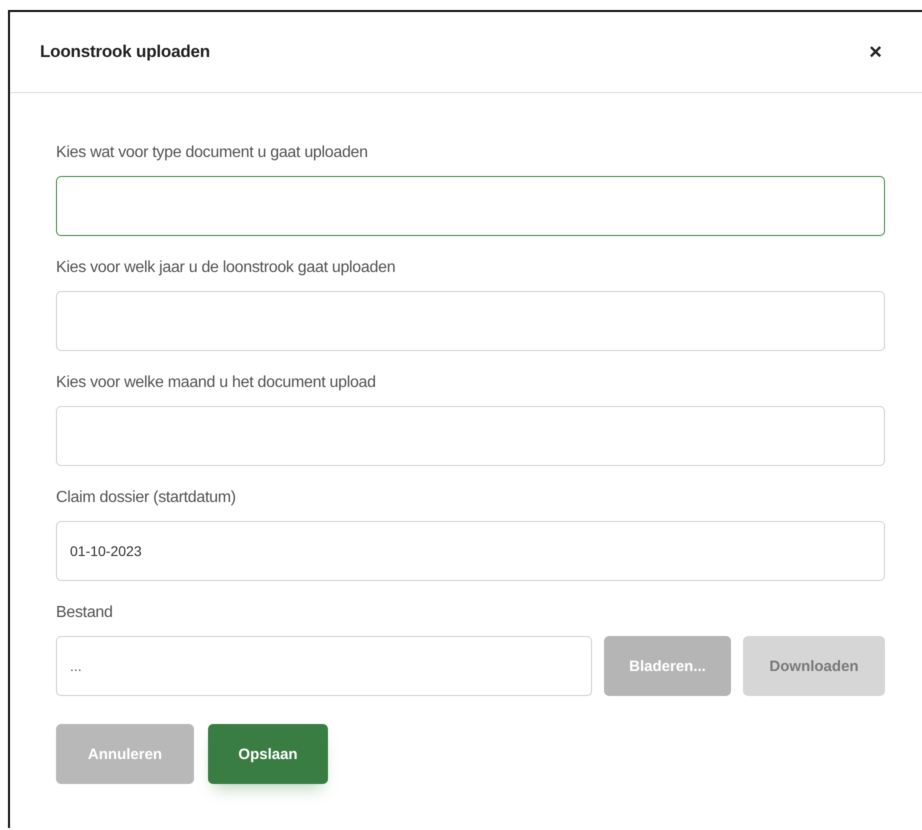 The image size is (922, 830). What do you see at coordinates (470, 206) in the screenshot?
I see `input-field` at bounding box center [470, 206].